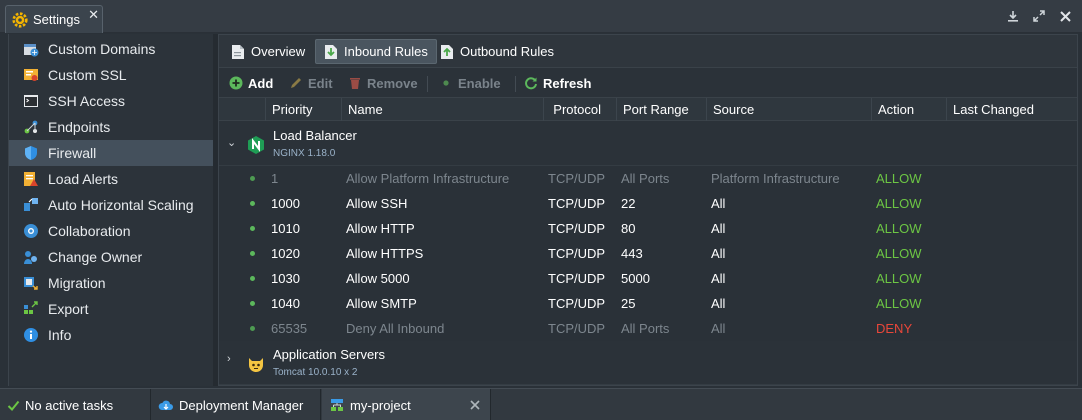 Image resolution: width=1082 pixels, height=420 pixels. Describe the element at coordinates (95, 257) in the screenshot. I see `sidebar-item-label: Change Owner` at that location.